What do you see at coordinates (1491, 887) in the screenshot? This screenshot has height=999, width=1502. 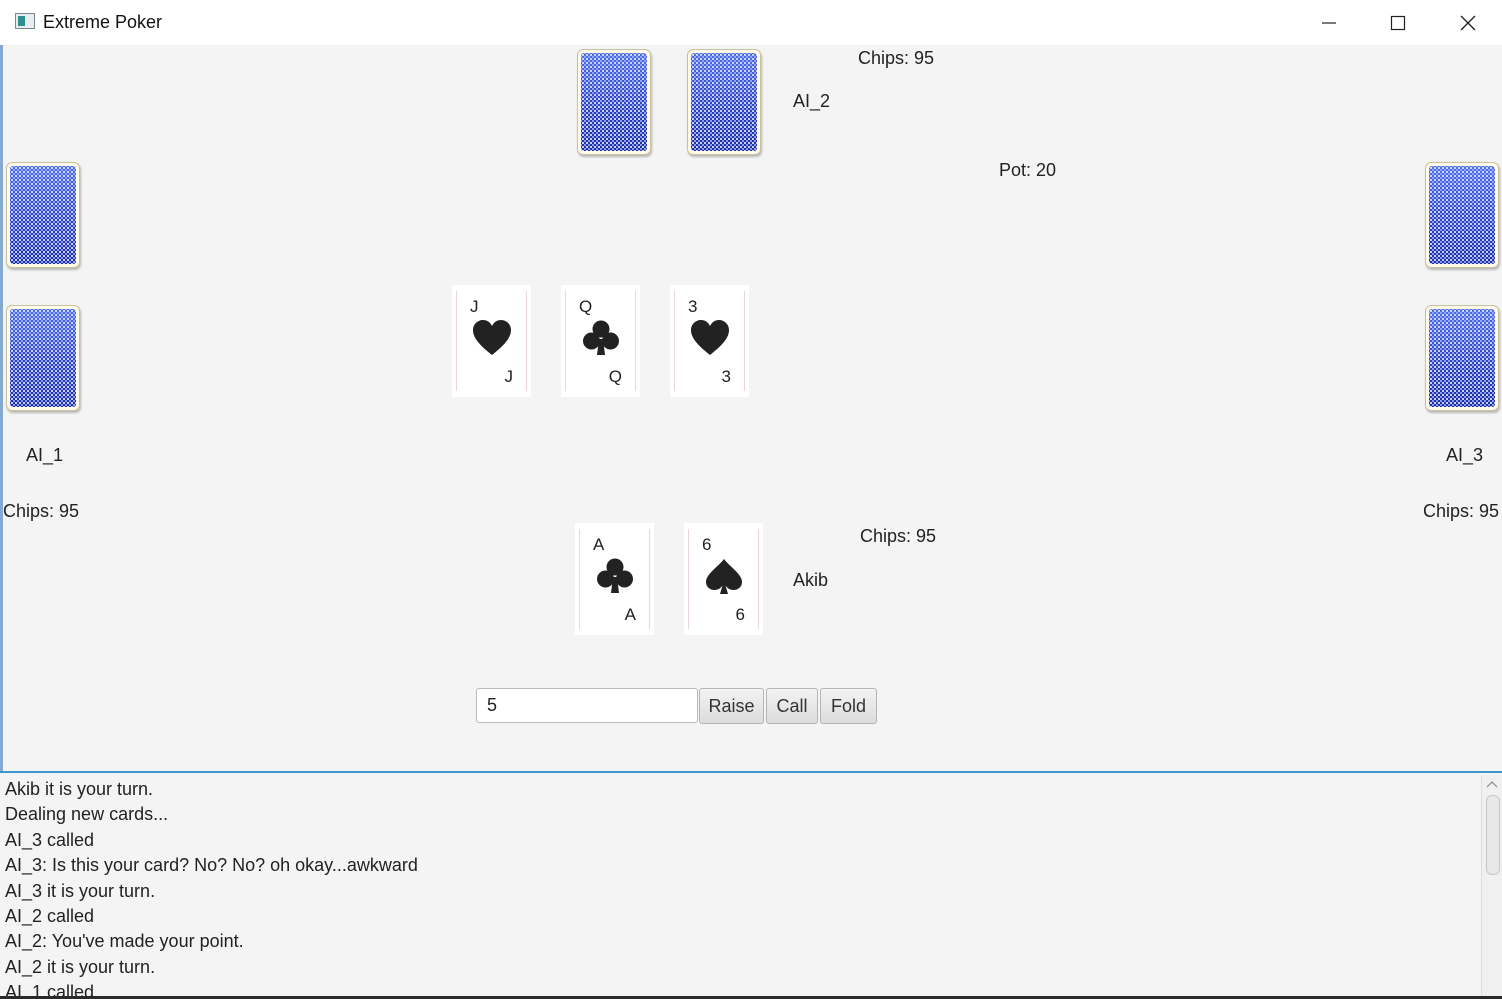 I see `log-scrollbar` at bounding box center [1491, 887].